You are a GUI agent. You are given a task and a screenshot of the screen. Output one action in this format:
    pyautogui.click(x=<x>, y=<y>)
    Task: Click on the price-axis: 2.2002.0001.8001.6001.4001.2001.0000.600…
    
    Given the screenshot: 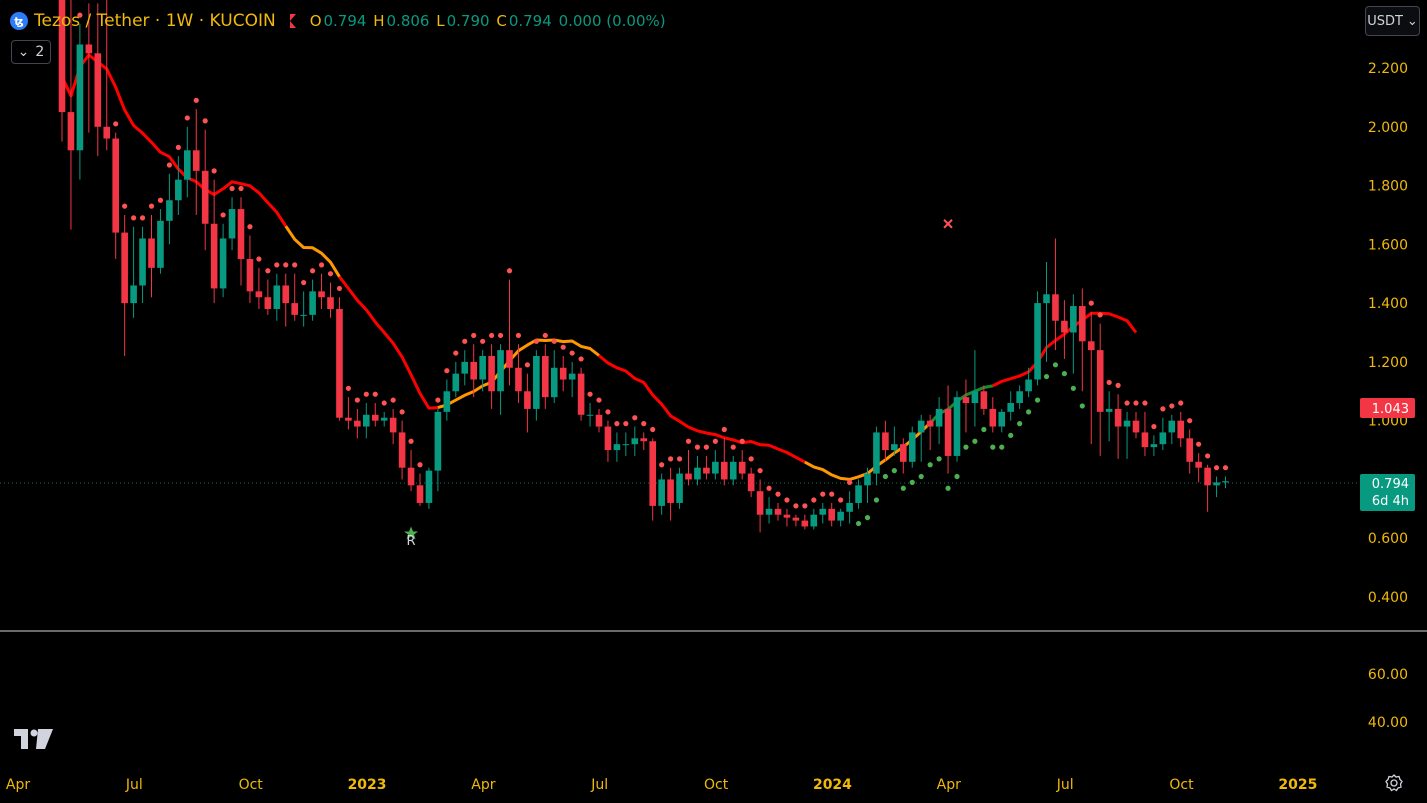 What is the action you would take?
    pyautogui.click(x=1388, y=333)
    